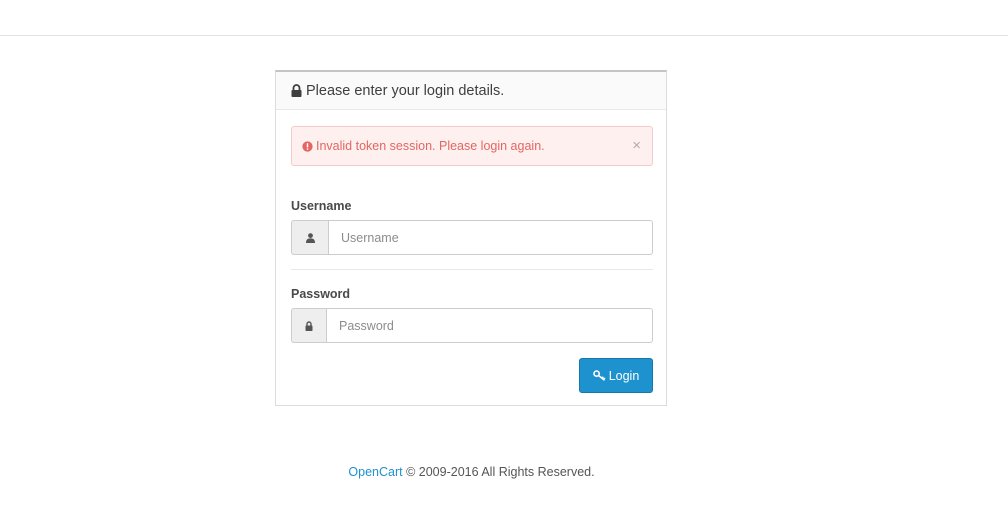 This screenshot has width=1008, height=531. What do you see at coordinates (498, 472) in the screenshot?
I see `footer-copyright: © 2009-2016 All Rights Reserved.` at bounding box center [498, 472].